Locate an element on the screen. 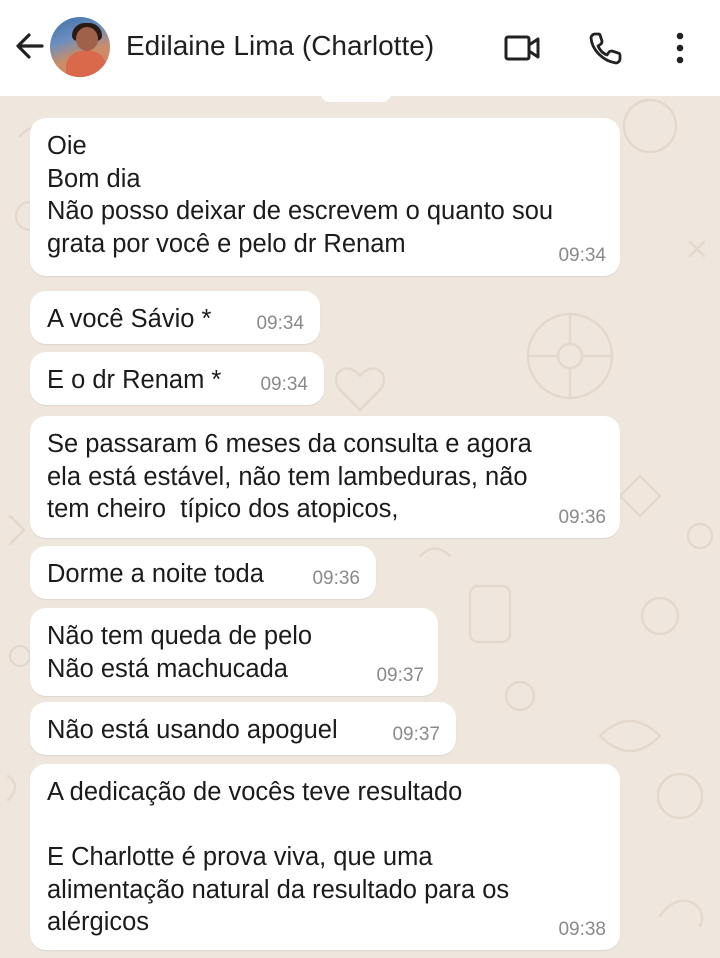 This screenshot has width=720, height=958. phone-icon is located at coordinates (605, 48).